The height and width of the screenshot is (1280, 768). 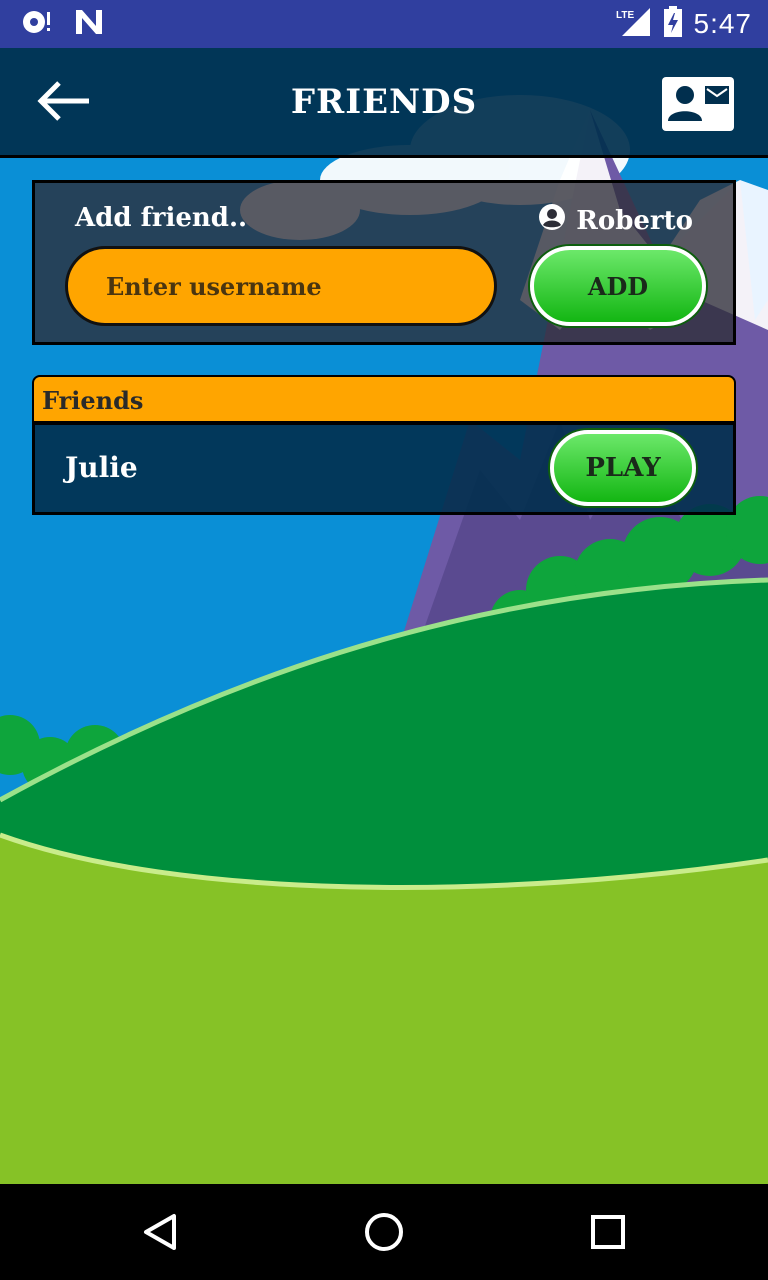 I want to click on friend-name: Julie, so click(x=101, y=467).